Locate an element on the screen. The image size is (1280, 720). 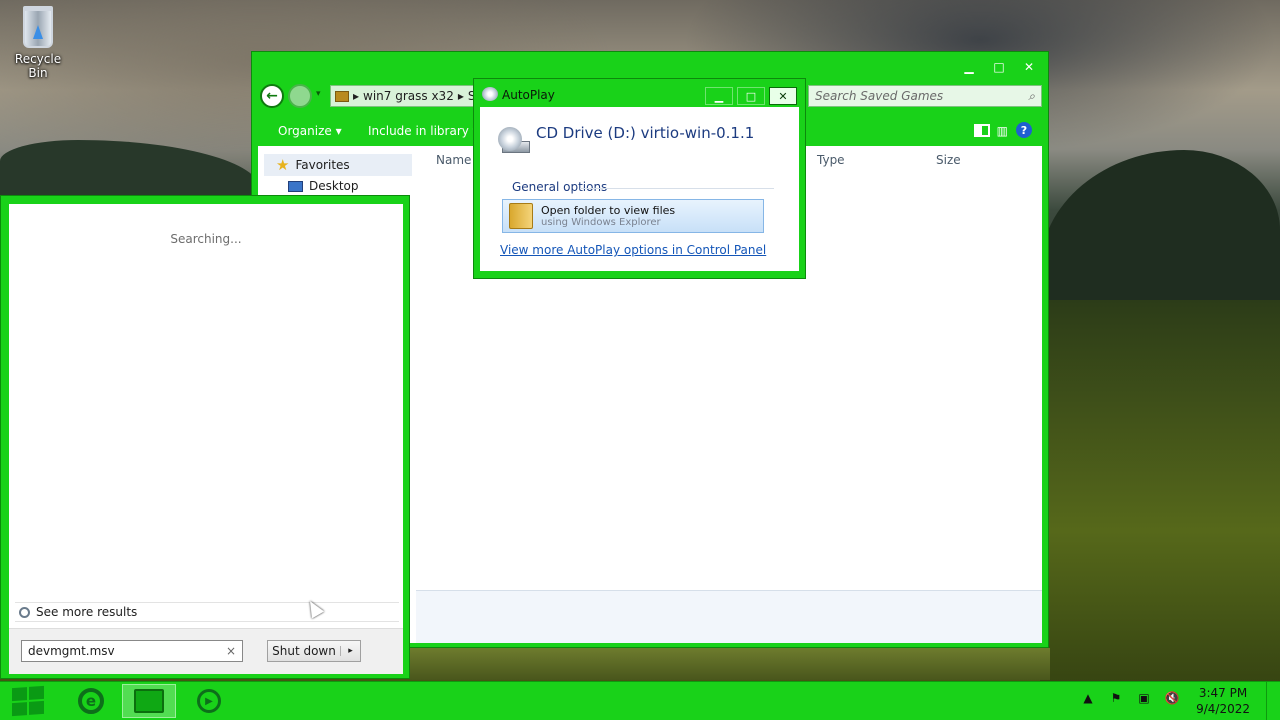
preview-pane-icon: ▥ is located at coordinates (1002, 131).